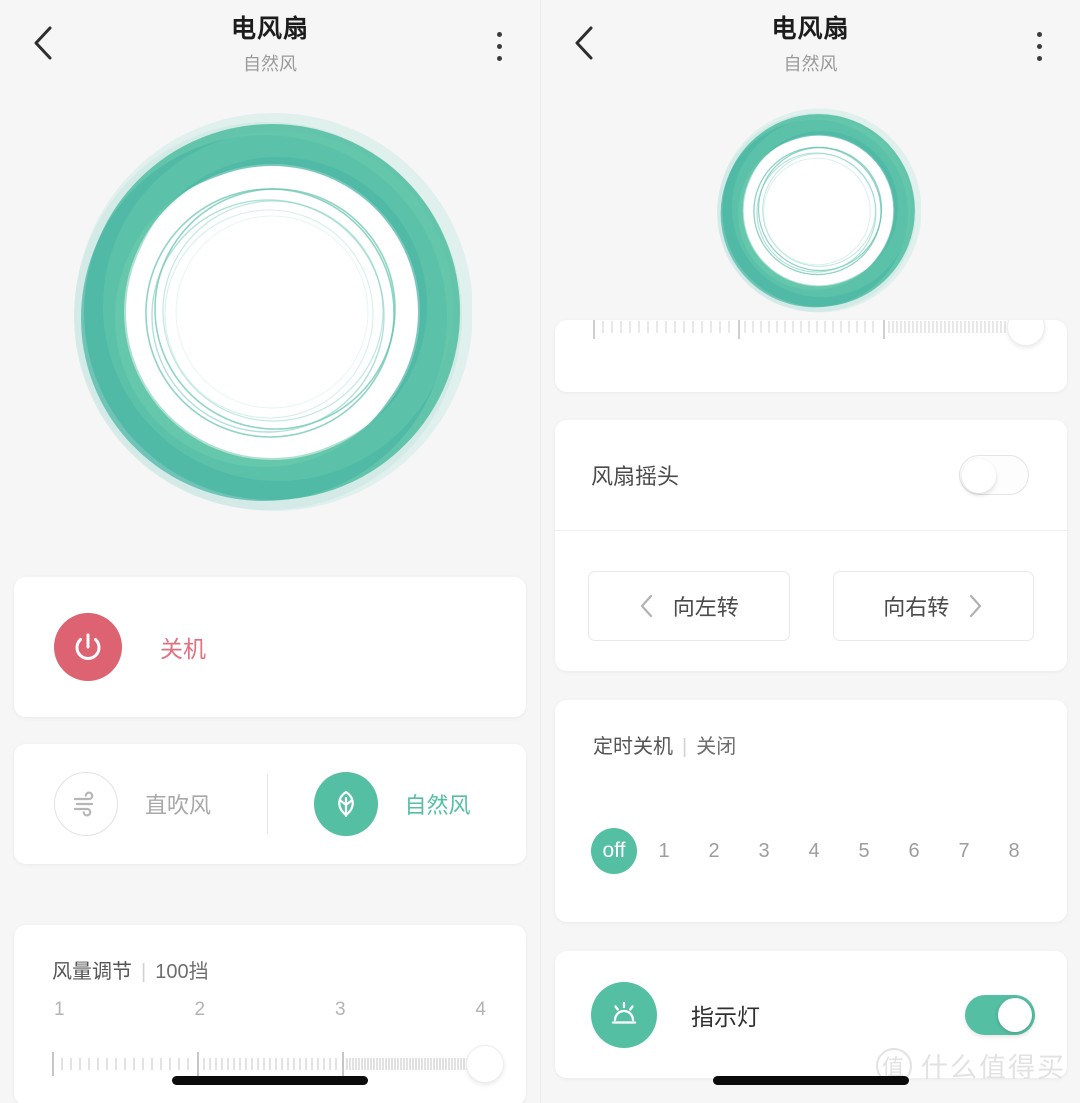  What do you see at coordinates (964, 851) in the screenshot?
I see `timer-option-7: 7` at bounding box center [964, 851].